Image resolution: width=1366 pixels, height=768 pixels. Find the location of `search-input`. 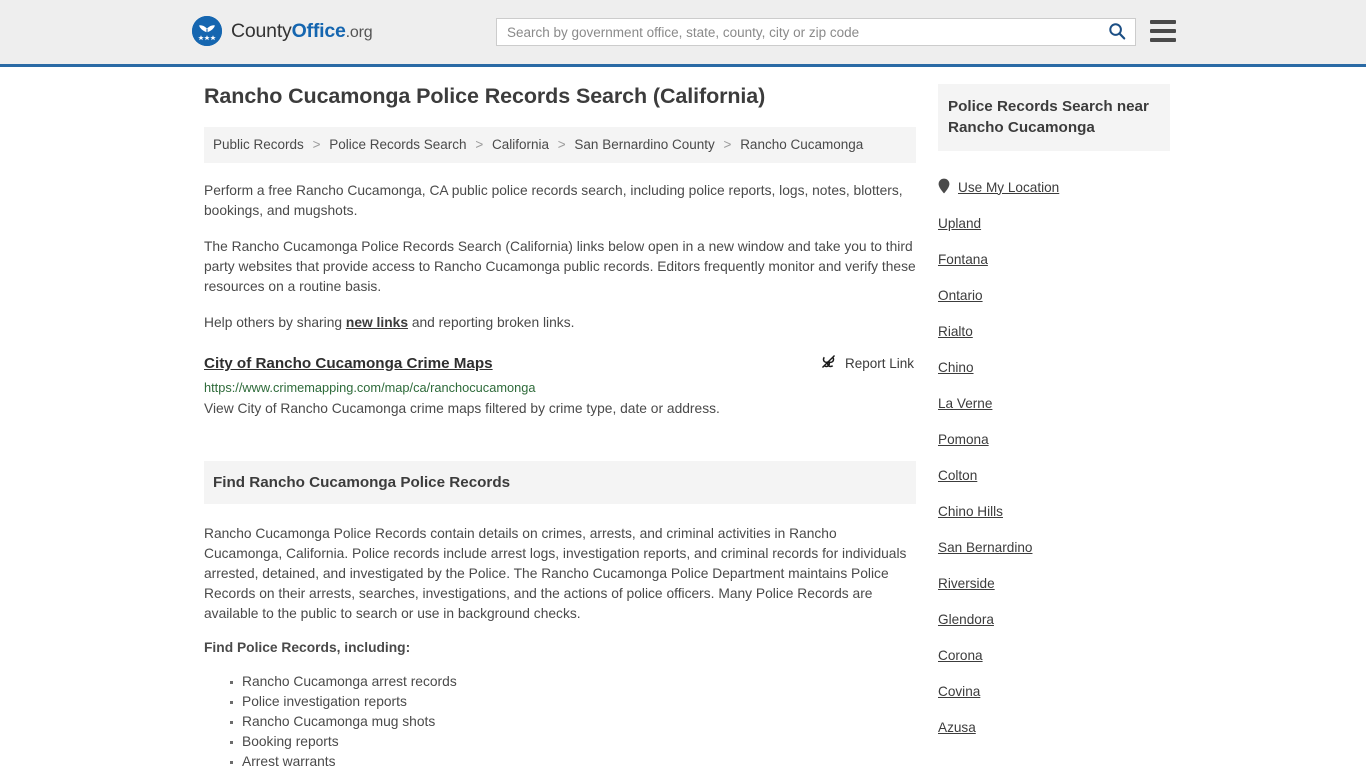

search-input is located at coordinates (798, 32).